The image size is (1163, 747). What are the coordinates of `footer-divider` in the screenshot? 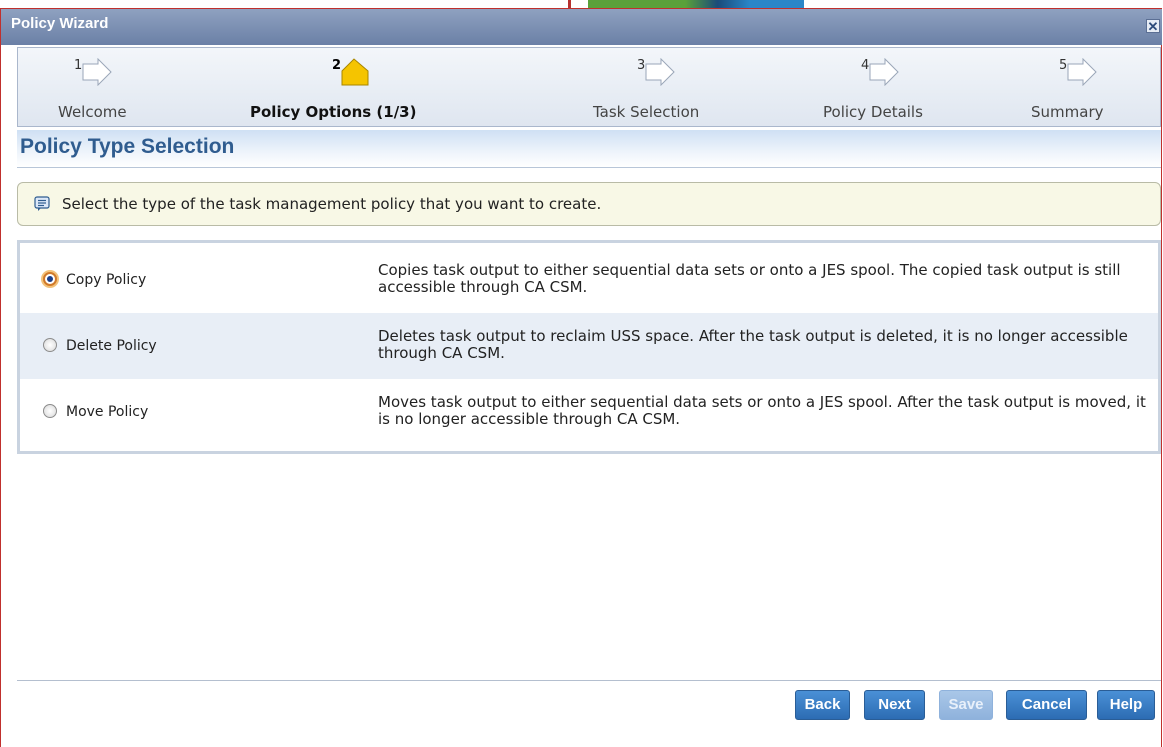 It's located at (589, 680).